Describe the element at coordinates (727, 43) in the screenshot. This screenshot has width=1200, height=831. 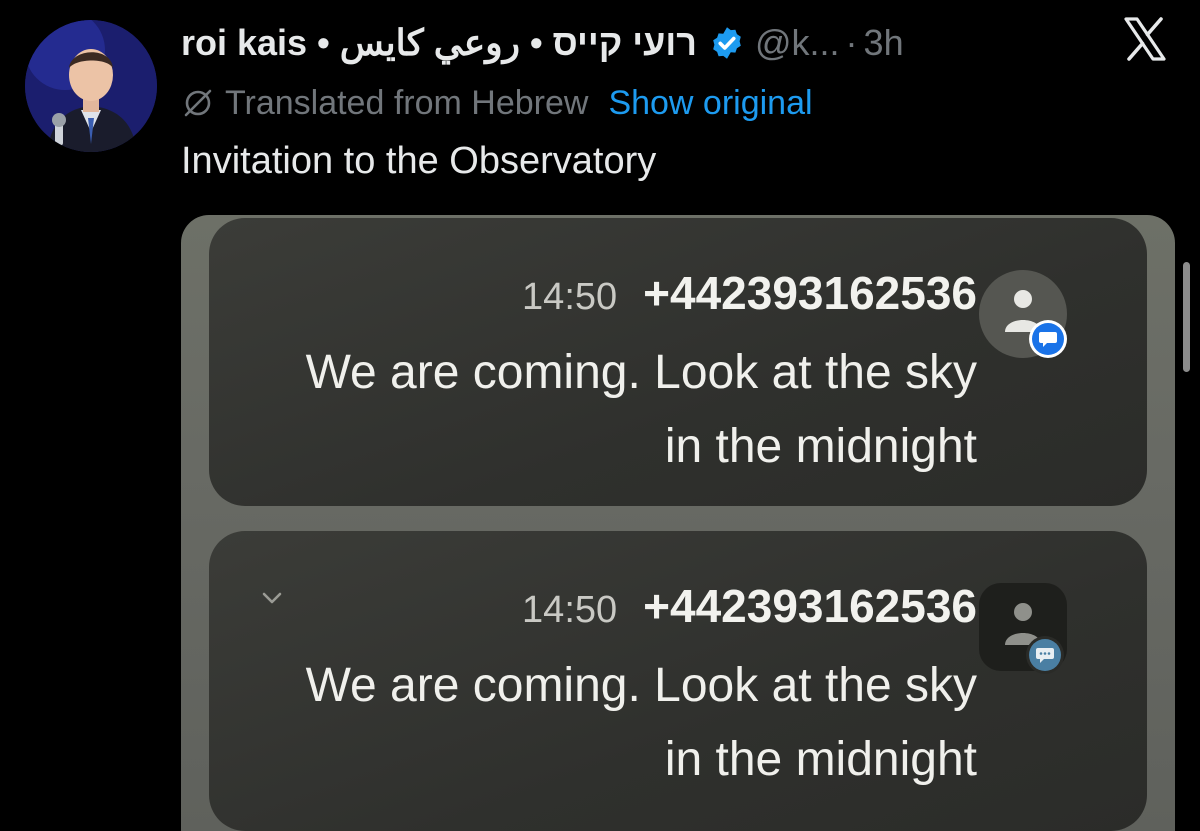
I see `verified-badge-icon` at that location.